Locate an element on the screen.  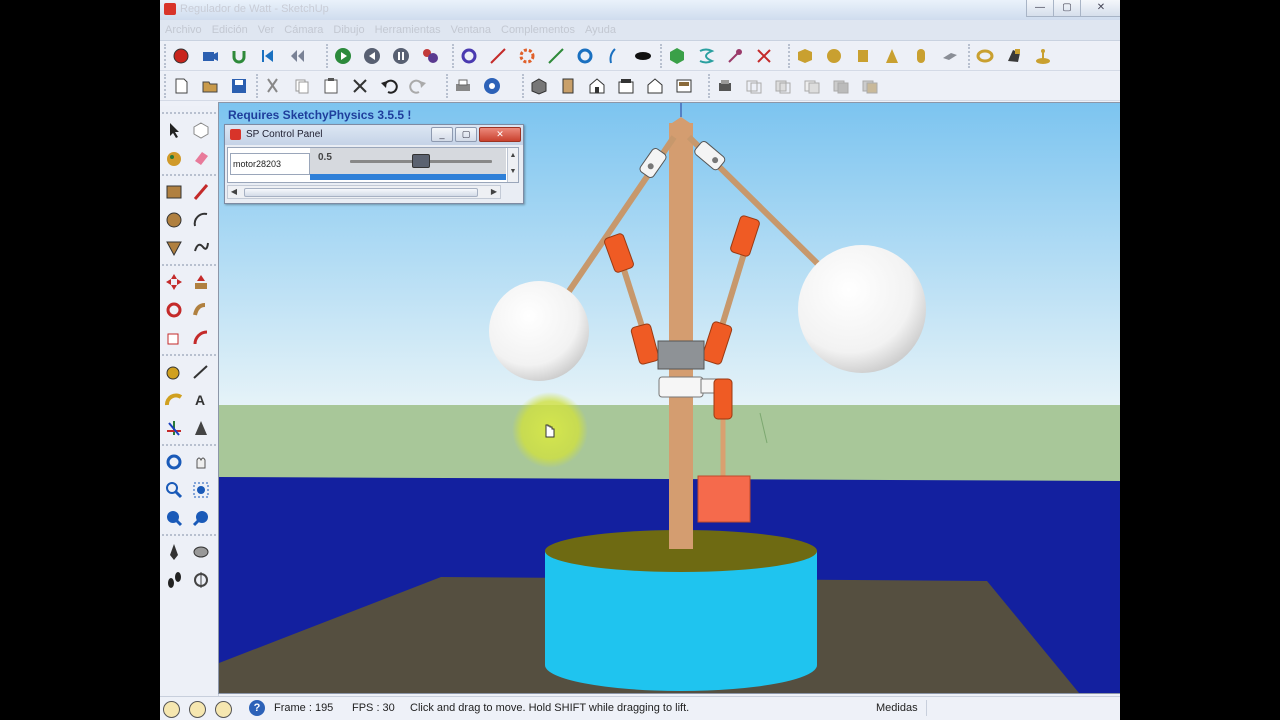
rewind-icon is located at coordinates (297, 56).